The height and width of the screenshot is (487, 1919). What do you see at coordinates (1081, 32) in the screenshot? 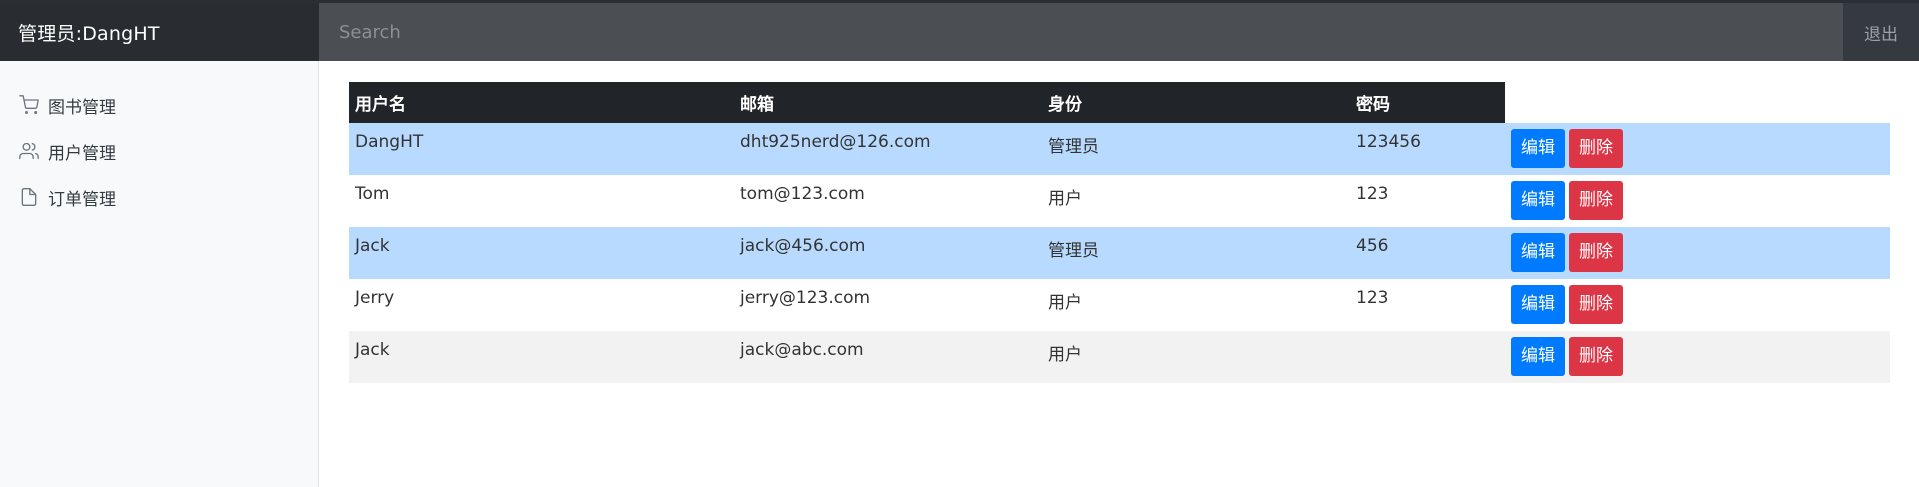
I see `search-input` at bounding box center [1081, 32].